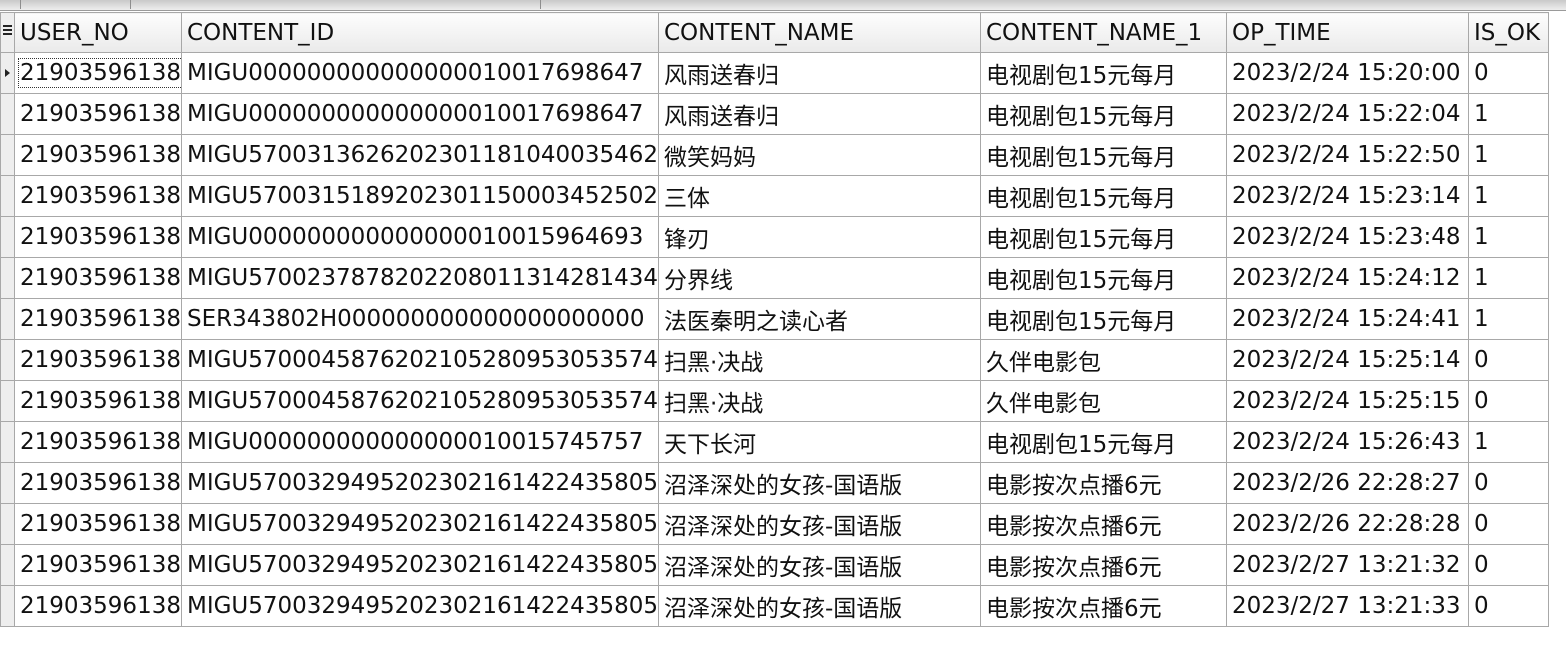 The width and height of the screenshot is (1566, 666). I want to click on cell-content-name: 微笑妈妈, so click(819, 155).